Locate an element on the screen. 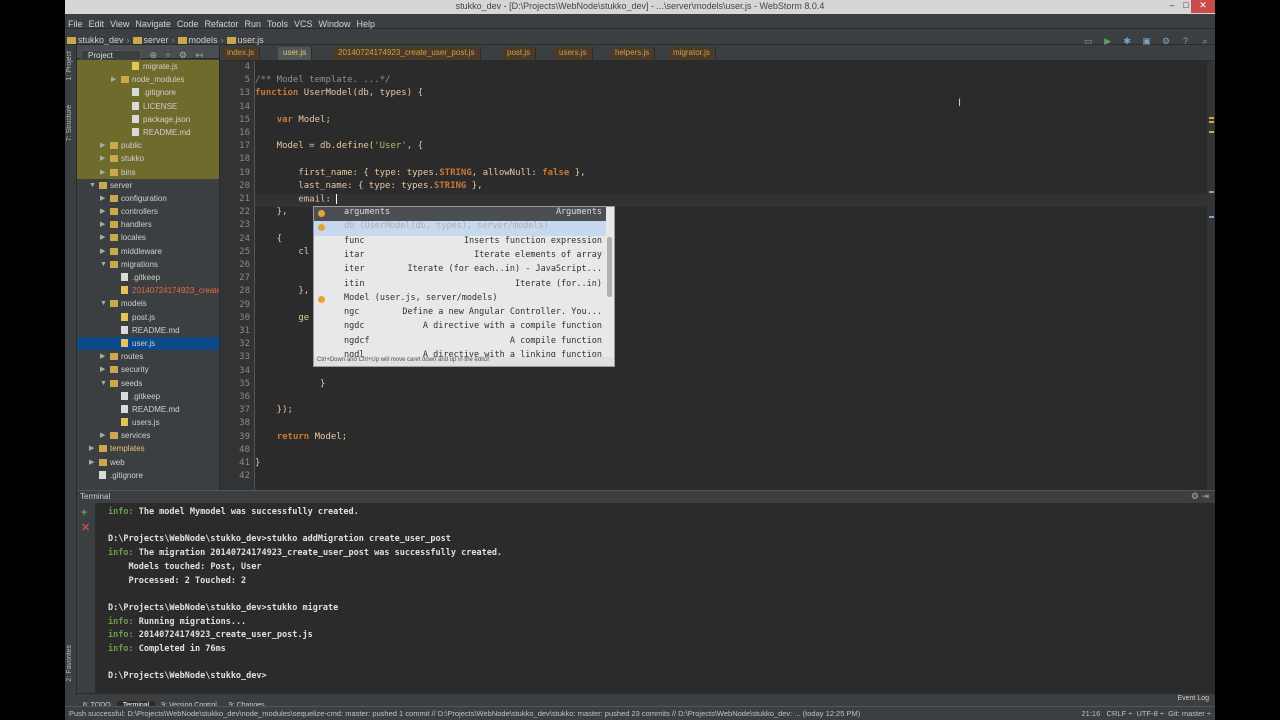 The height and width of the screenshot is (720, 1280). menu-item-tools: Tools is located at coordinates (277, 23).